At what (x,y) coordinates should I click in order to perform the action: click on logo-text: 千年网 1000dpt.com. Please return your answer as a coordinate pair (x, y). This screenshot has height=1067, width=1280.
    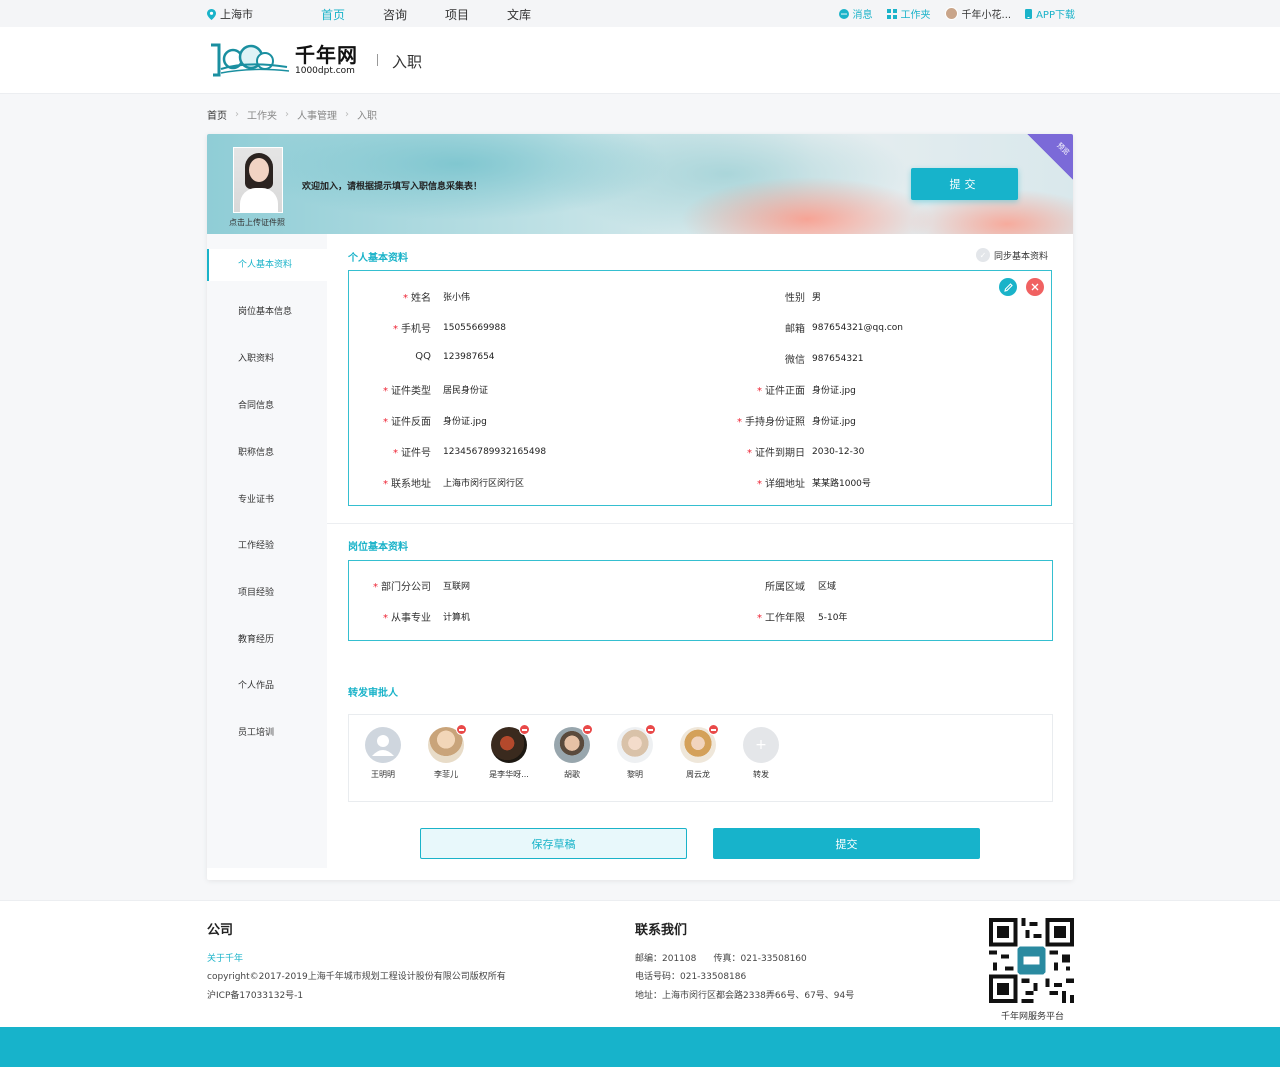
    Looking at the image, I should click on (326, 60).